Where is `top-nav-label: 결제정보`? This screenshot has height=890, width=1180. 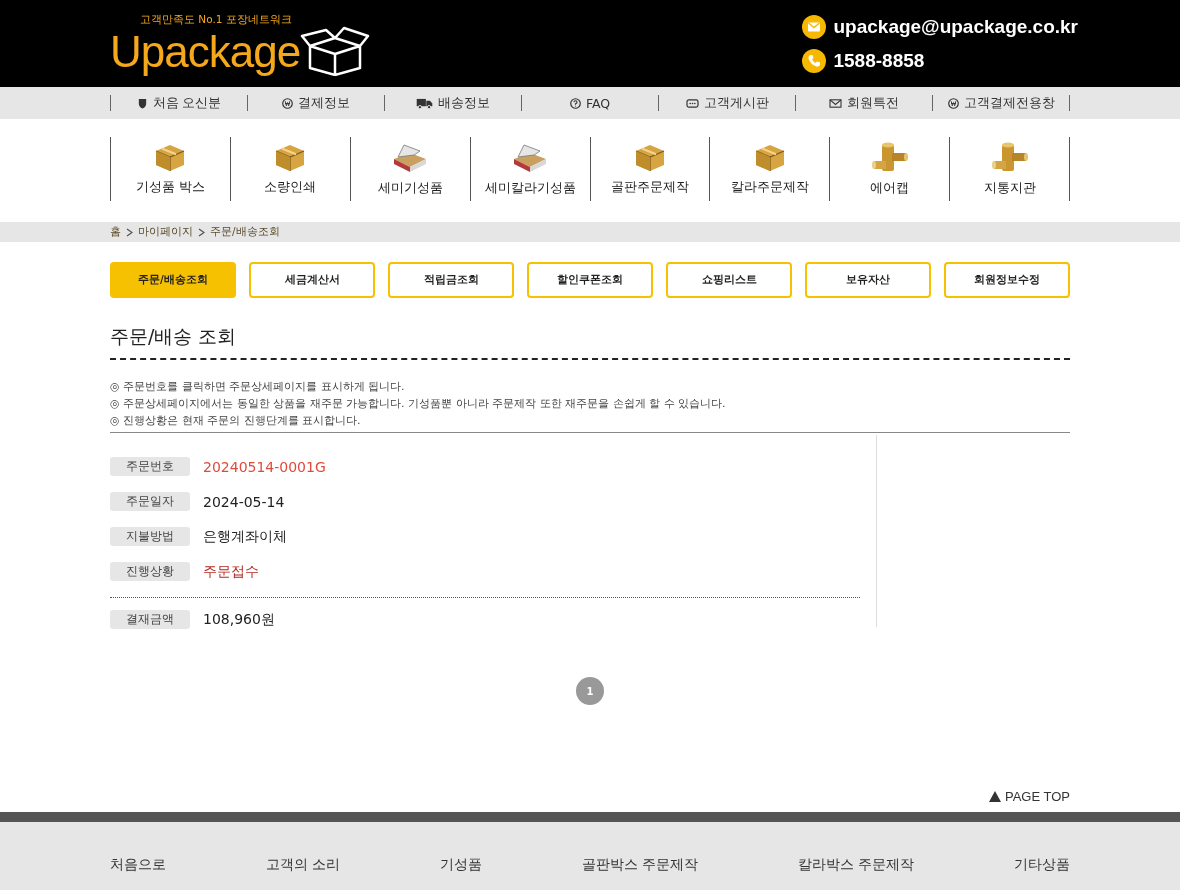 top-nav-label: 결제정보 is located at coordinates (324, 103).